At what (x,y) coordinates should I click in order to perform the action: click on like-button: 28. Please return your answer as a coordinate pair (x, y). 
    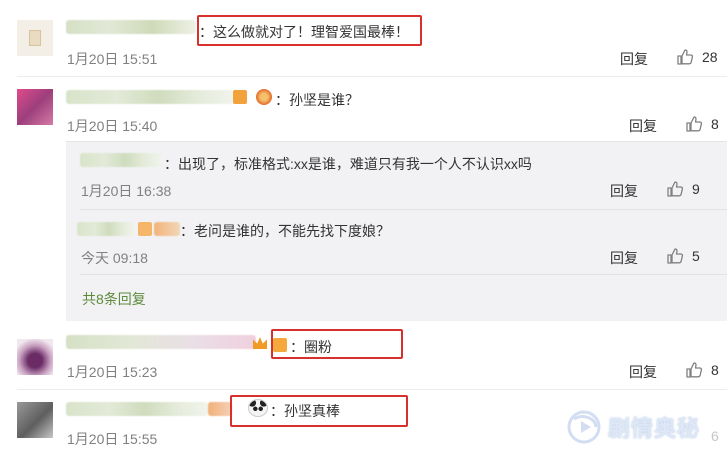
    Looking at the image, I should click on (697, 57).